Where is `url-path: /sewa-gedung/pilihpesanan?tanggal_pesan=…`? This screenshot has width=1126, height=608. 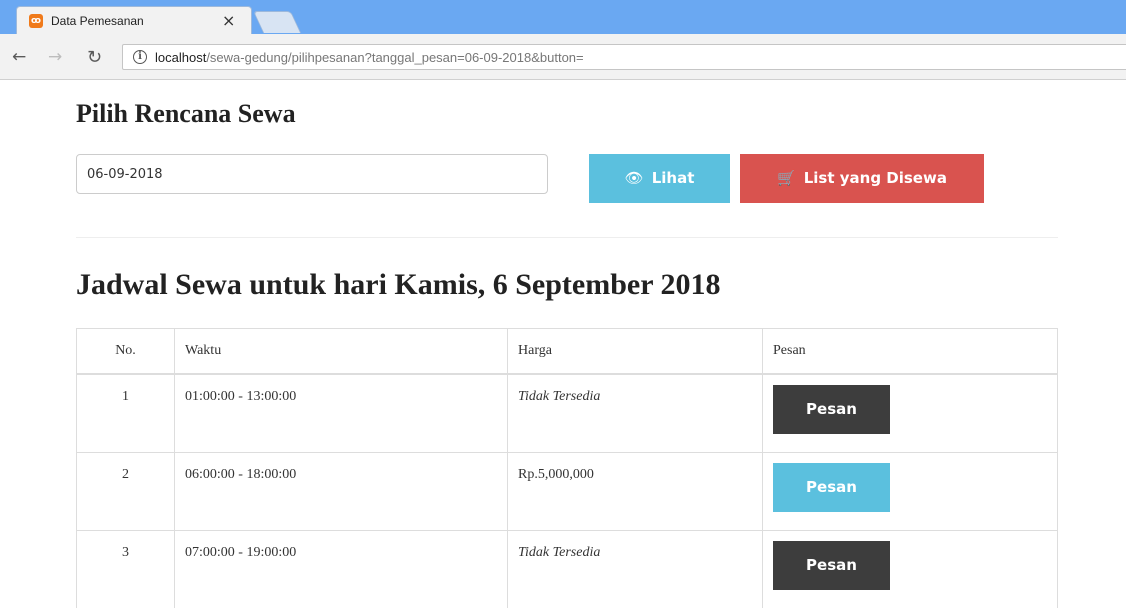
url-path: /sewa-gedung/pilihpesanan?tanggal_pesan=… is located at coordinates (395, 57).